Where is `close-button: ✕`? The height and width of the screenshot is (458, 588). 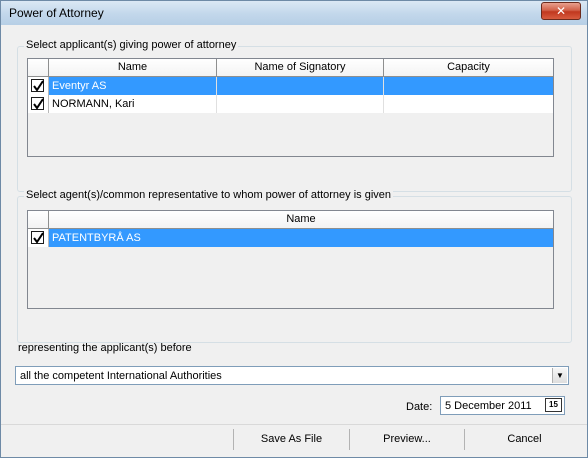 close-button: ✕ is located at coordinates (561, 11).